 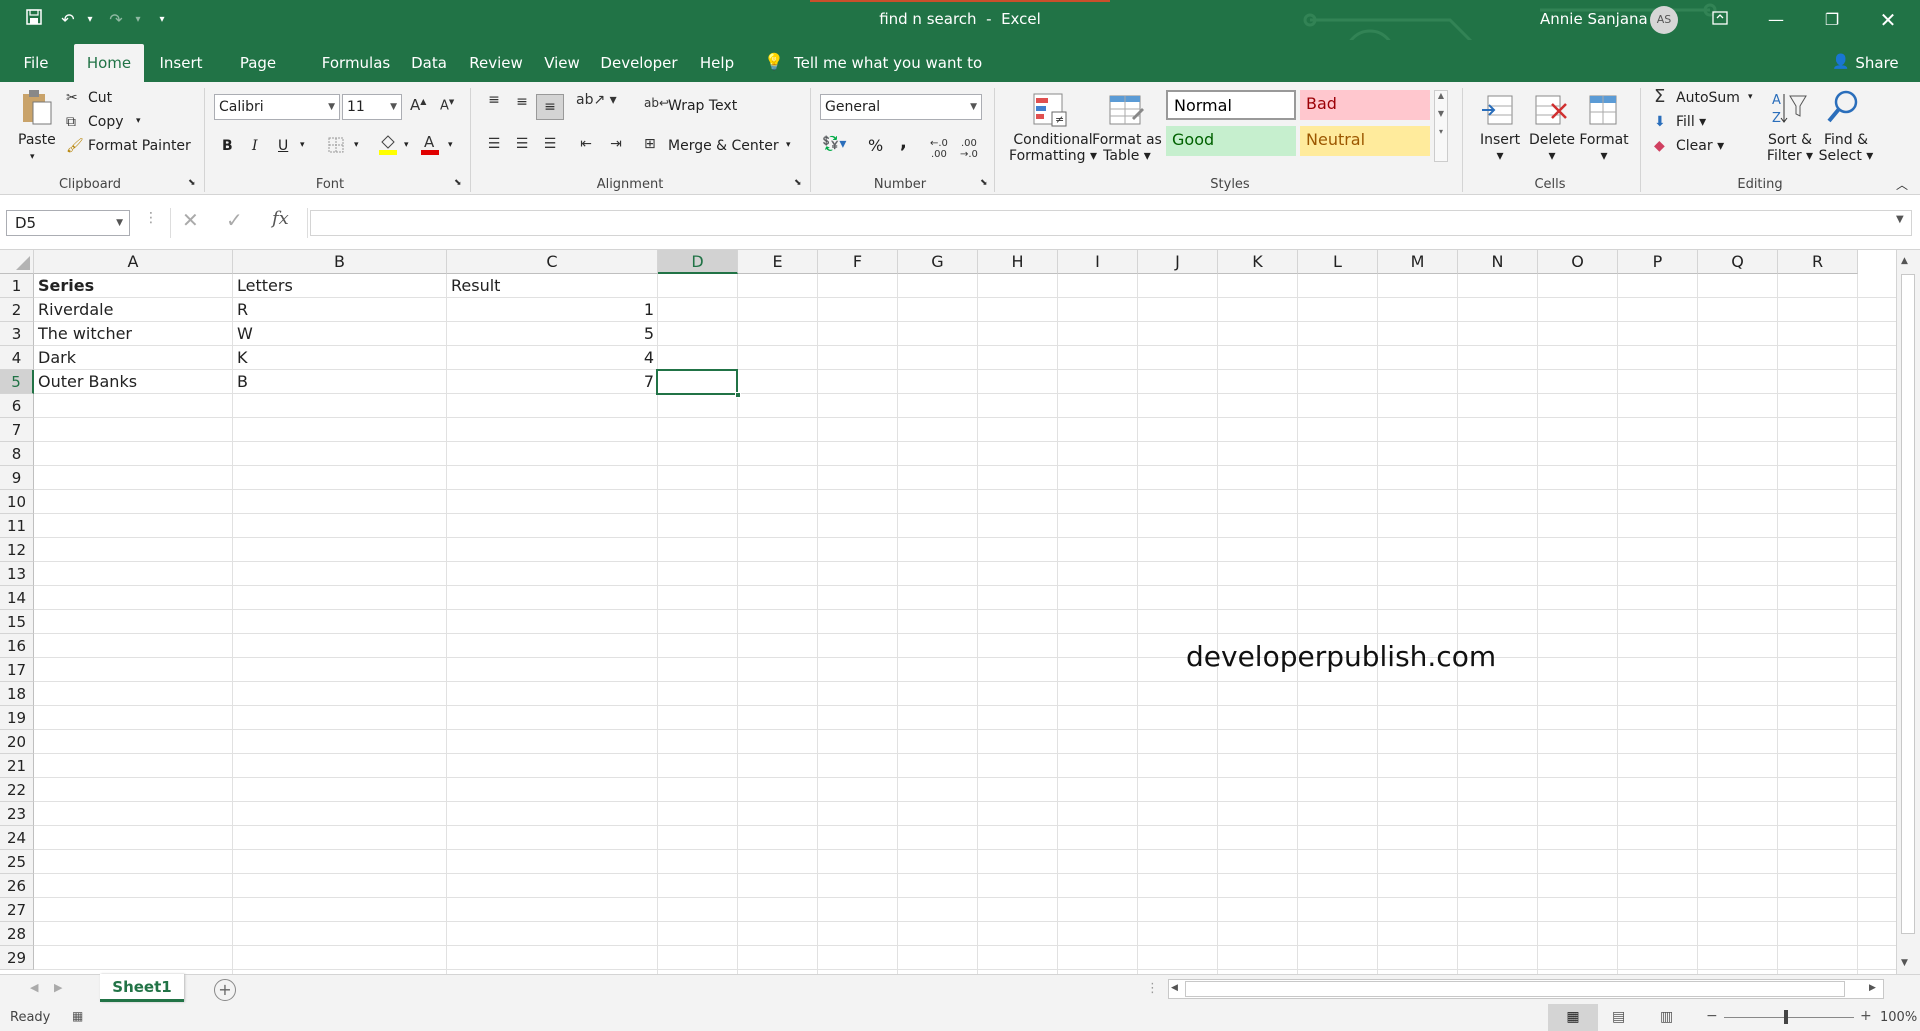 I want to click on cell-a4: Dark, so click(x=133, y=358).